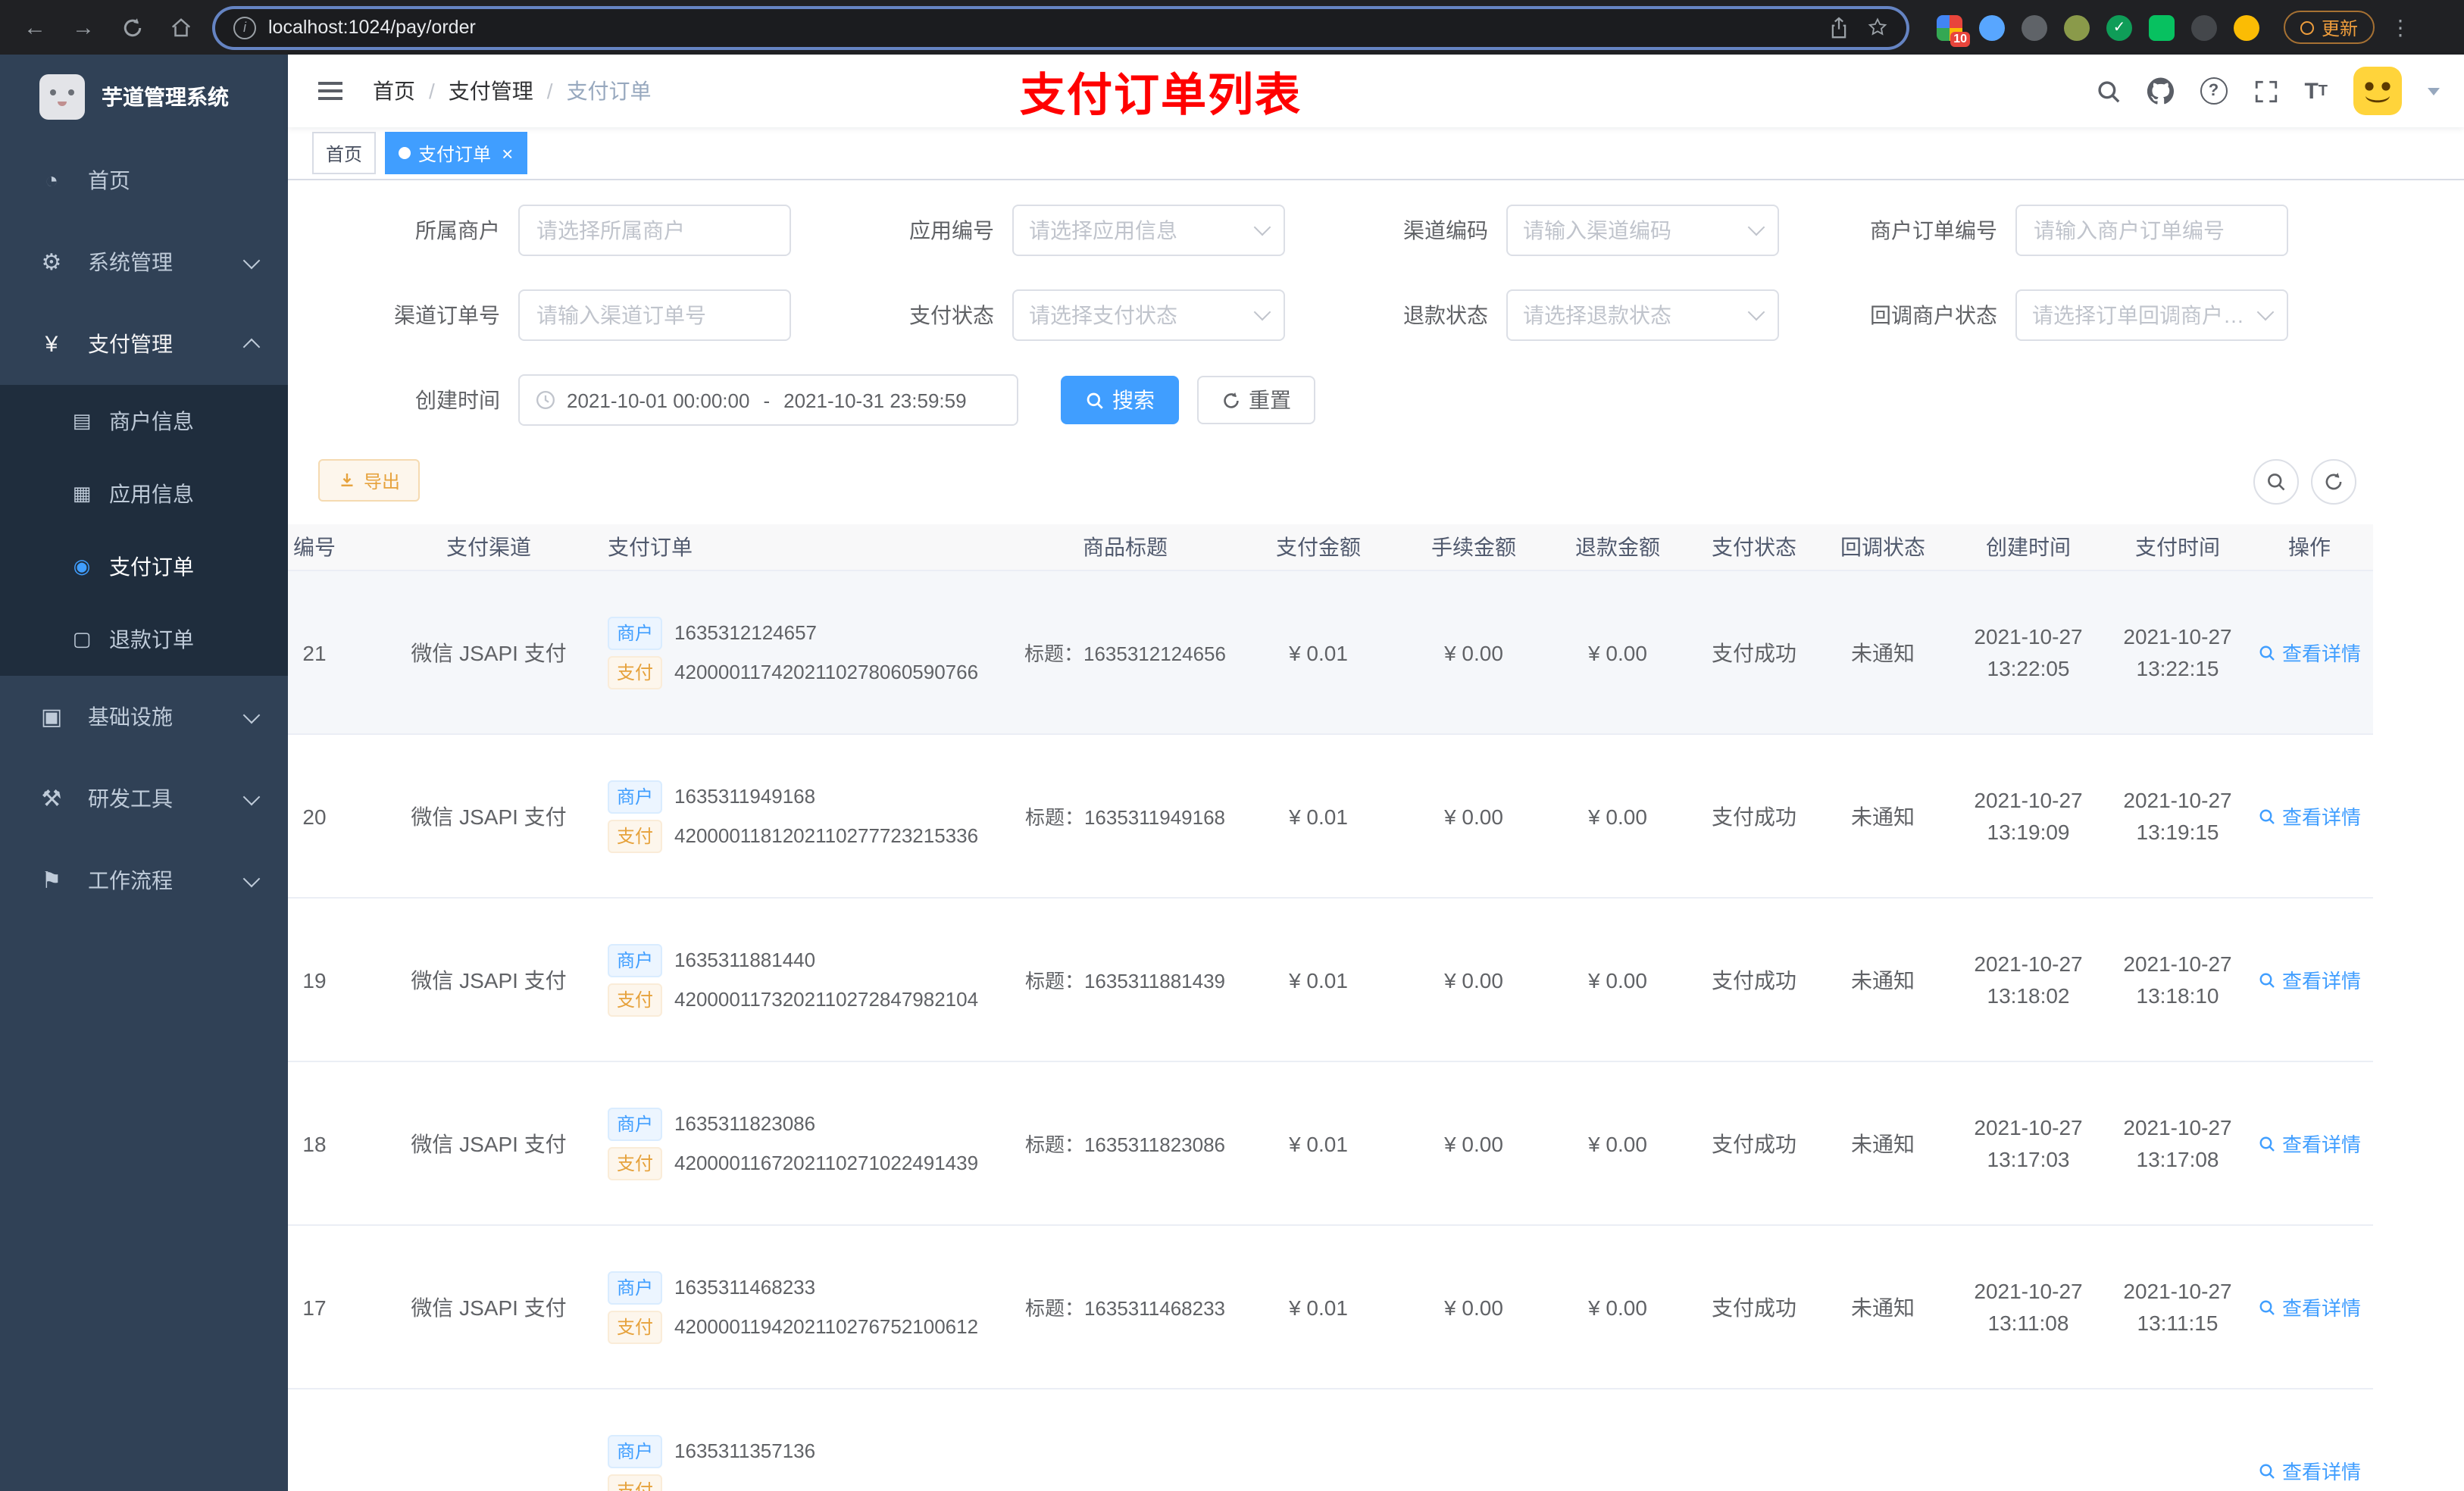 Image resolution: width=2464 pixels, height=1491 pixels. What do you see at coordinates (456, 153) in the screenshot?
I see `tab-pay-order: 支付订单 ×` at bounding box center [456, 153].